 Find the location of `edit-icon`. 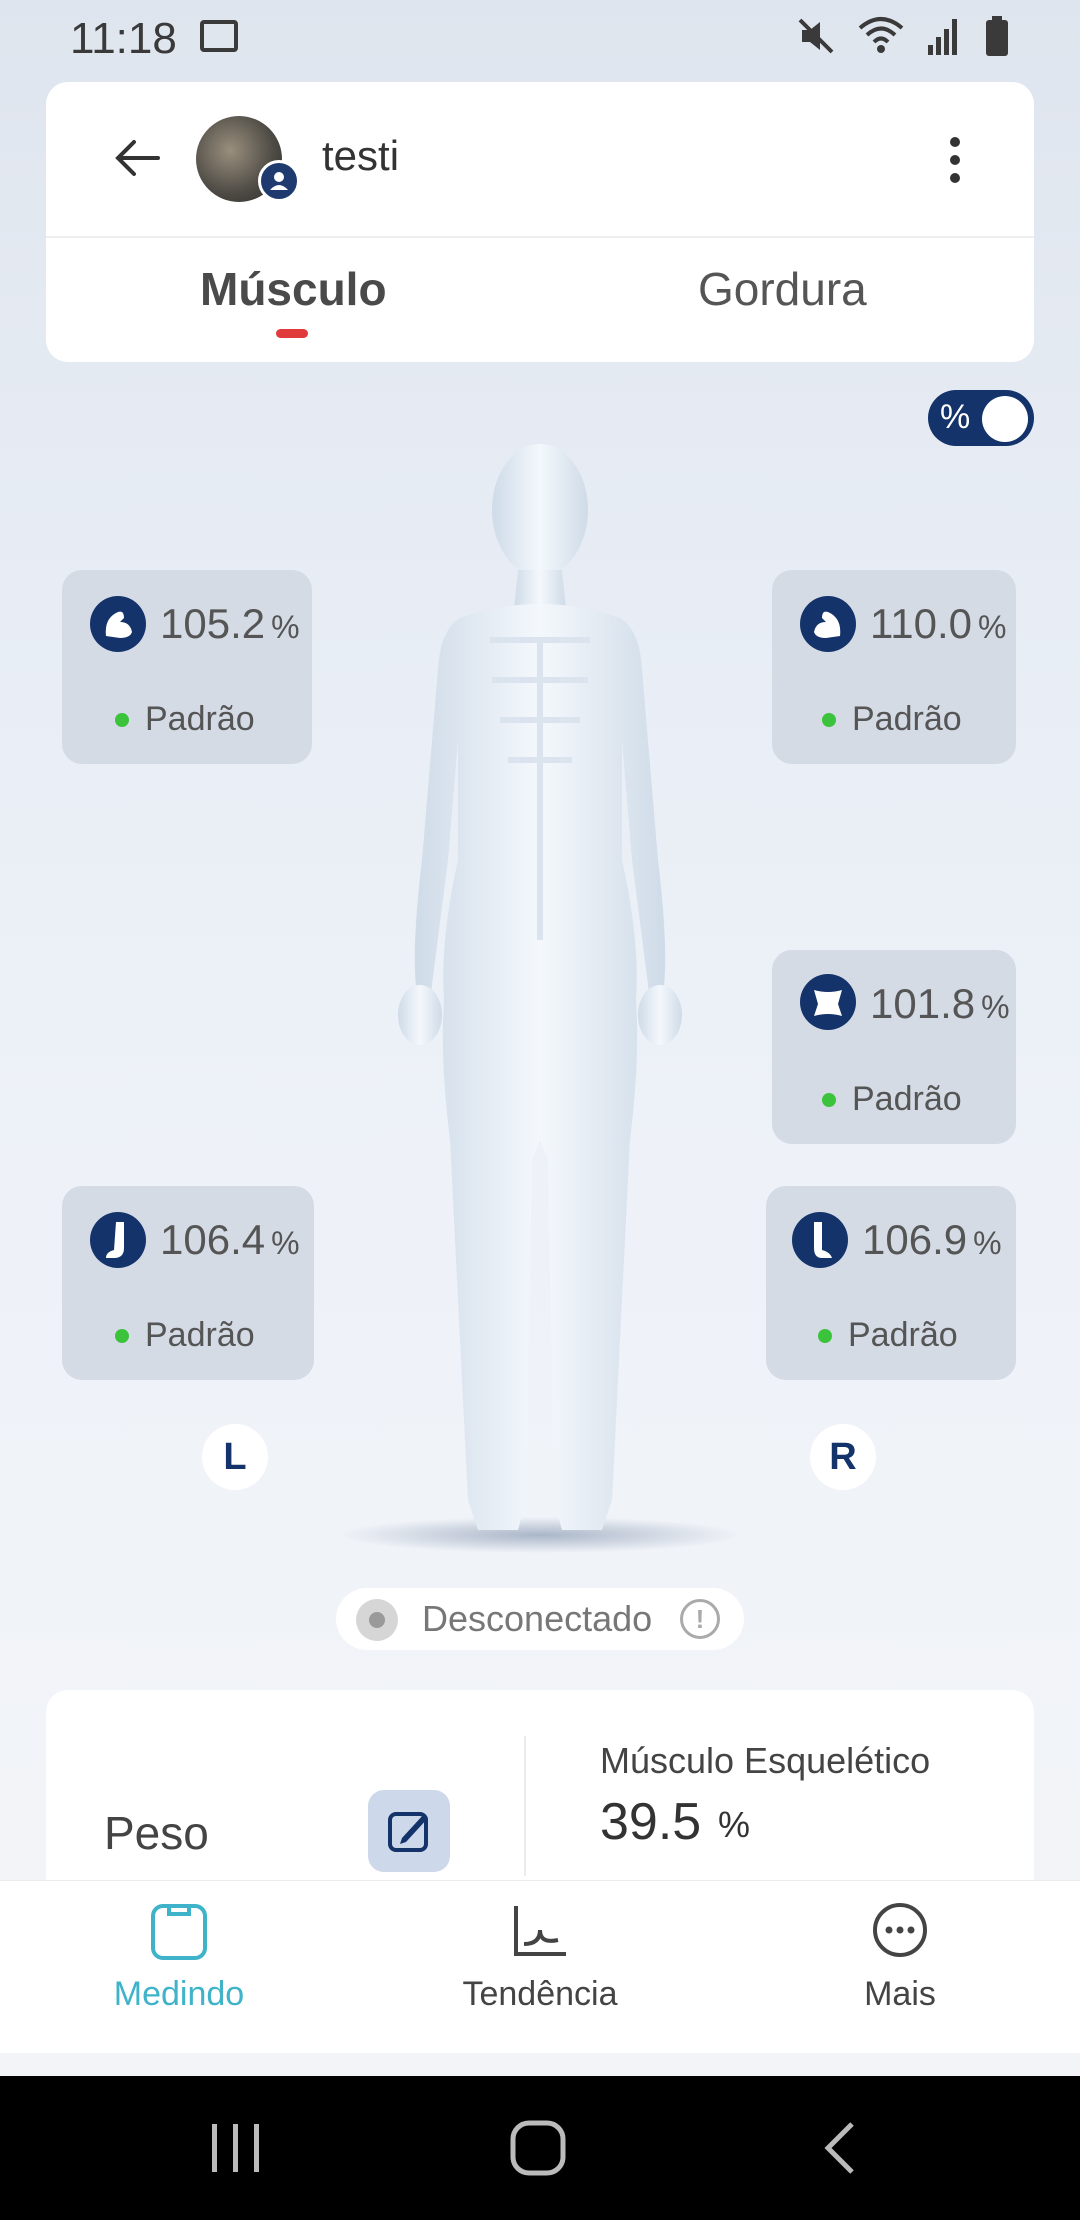

edit-icon is located at coordinates (408, 1832).